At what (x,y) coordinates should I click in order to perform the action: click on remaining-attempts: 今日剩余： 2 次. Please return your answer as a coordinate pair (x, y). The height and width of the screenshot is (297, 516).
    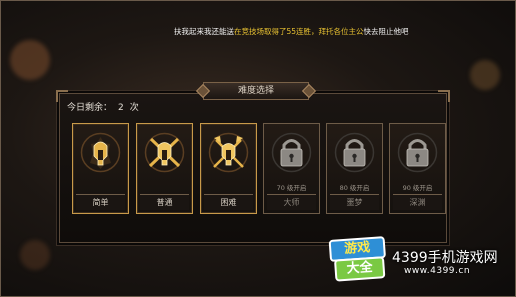
    Looking at the image, I should click on (106, 106).